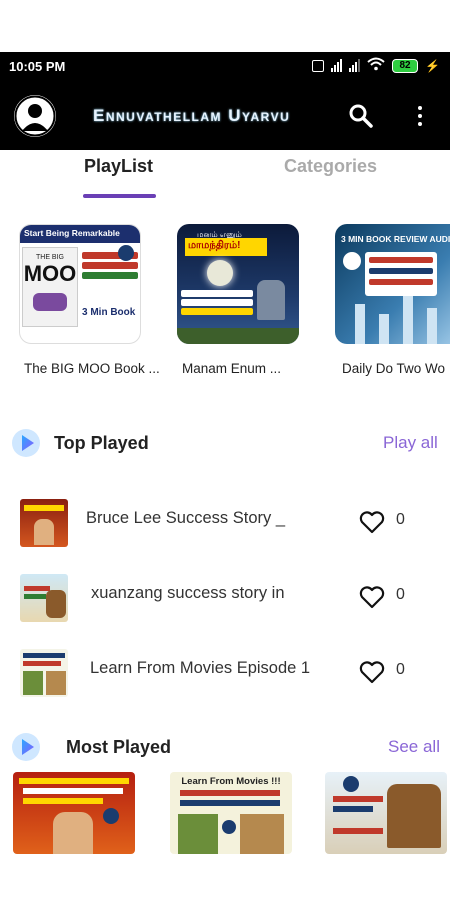 This screenshot has width=450, height=900. I want to click on tab-indicator, so click(119, 196).